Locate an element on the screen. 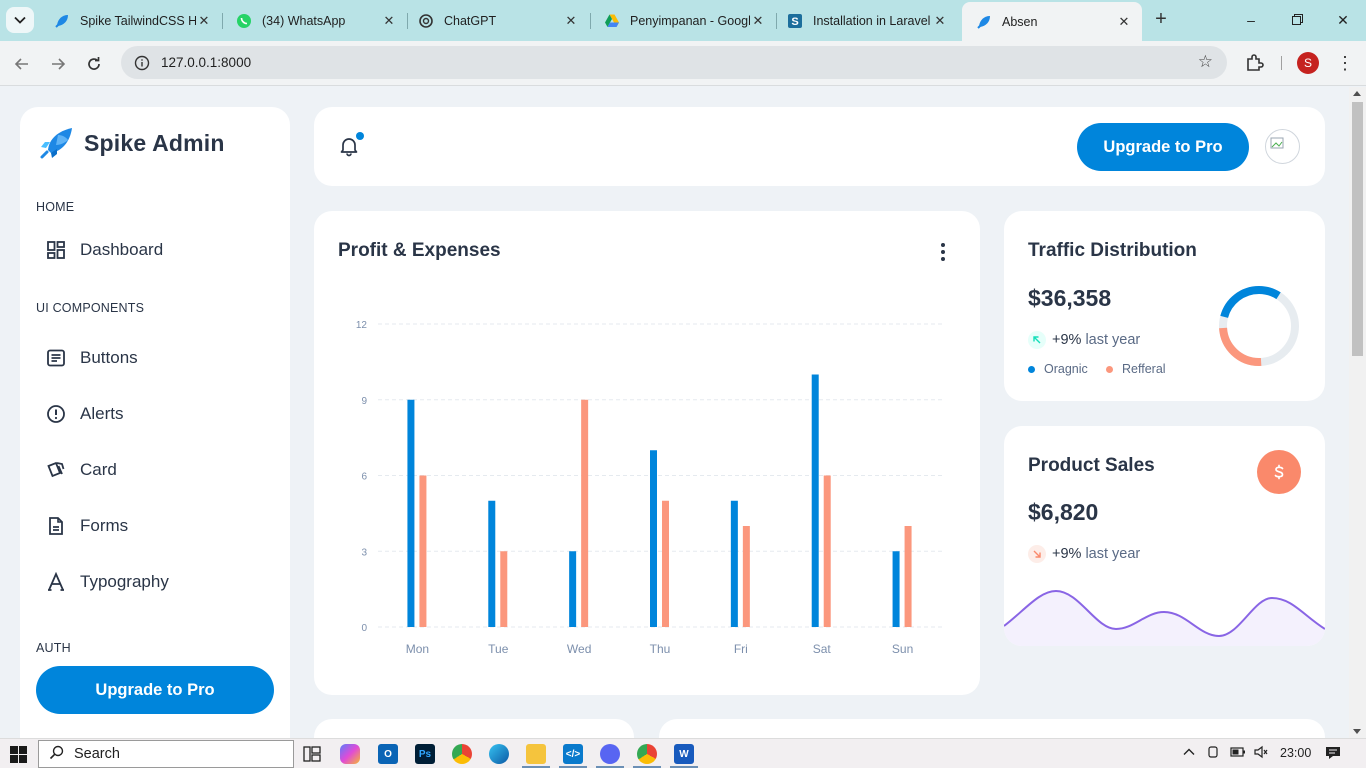  sidebar-item-label: Buttons is located at coordinates (109, 357).